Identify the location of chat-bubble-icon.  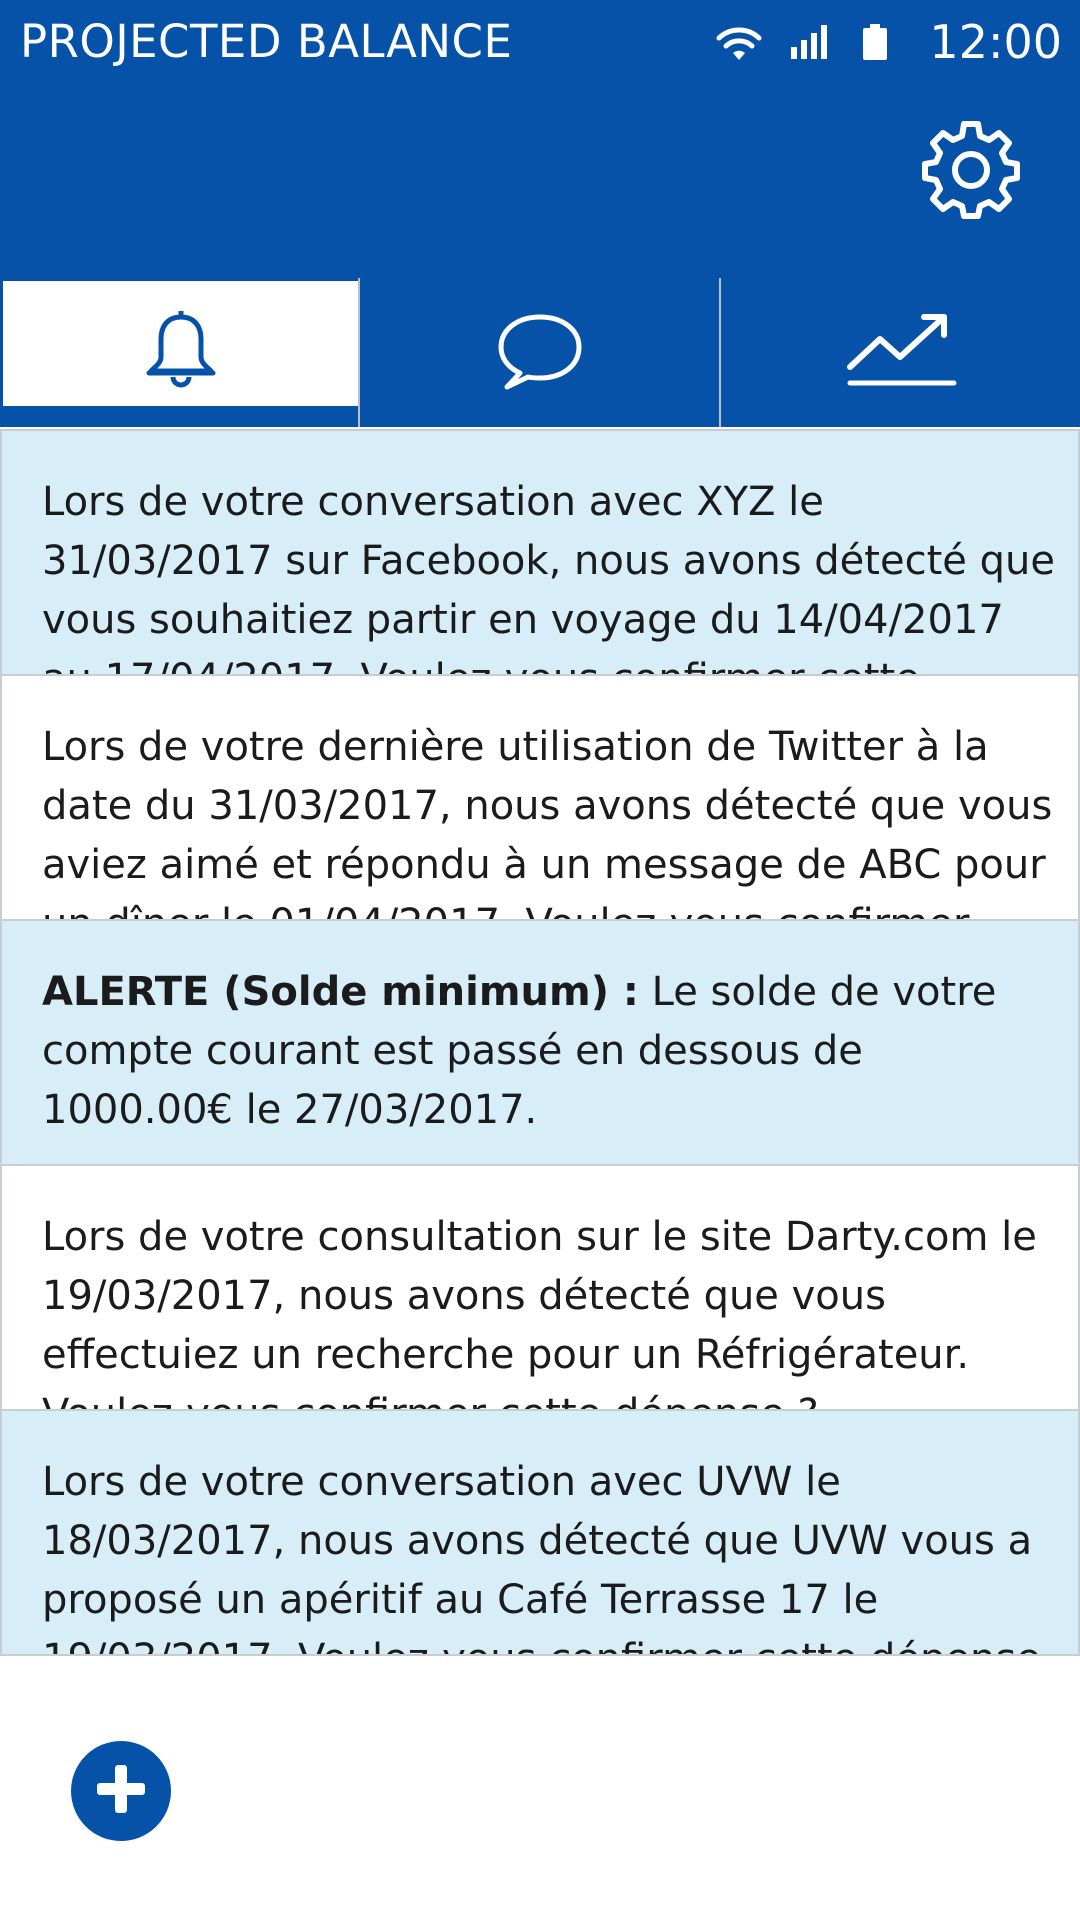
(540, 353).